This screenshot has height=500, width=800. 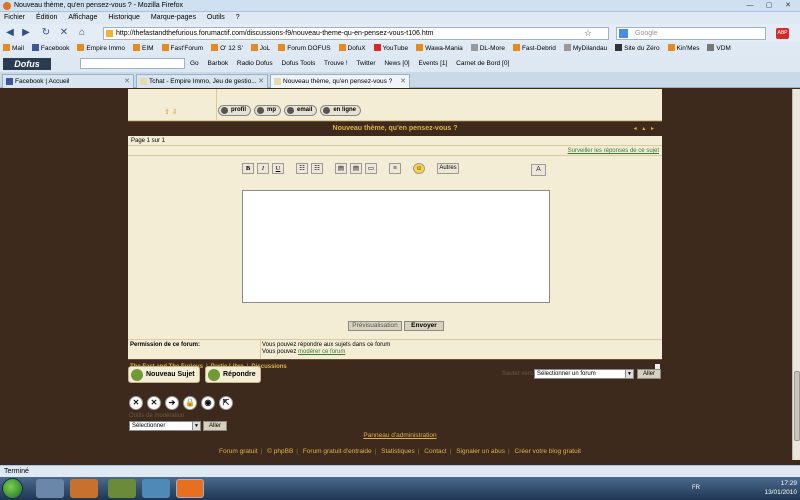 What do you see at coordinates (164, 374) in the screenshot?
I see `new-topic-button: Nouveau Sujet` at bounding box center [164, 374].